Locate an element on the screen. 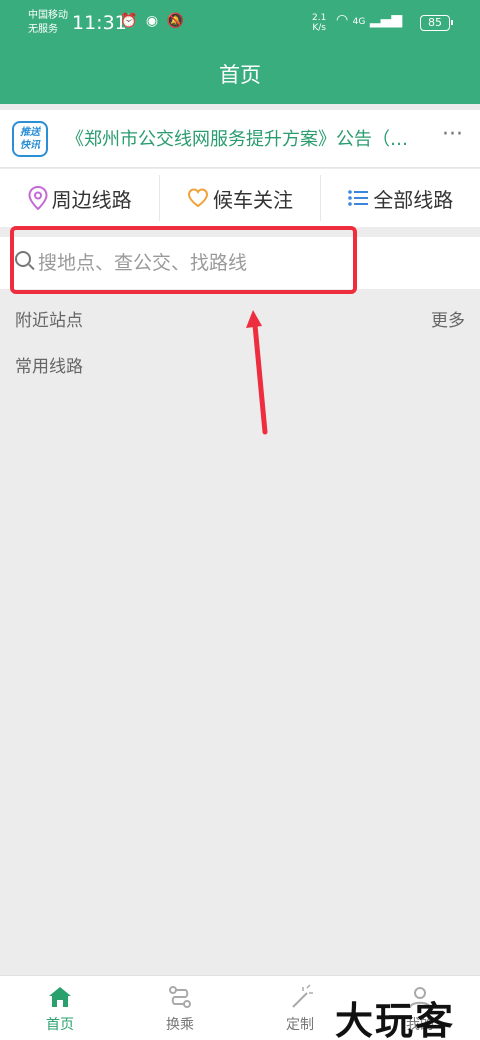 The width and height of the screenshot is (480, 1040). tab-label: 我的 is located at coordinates (420, 1025).